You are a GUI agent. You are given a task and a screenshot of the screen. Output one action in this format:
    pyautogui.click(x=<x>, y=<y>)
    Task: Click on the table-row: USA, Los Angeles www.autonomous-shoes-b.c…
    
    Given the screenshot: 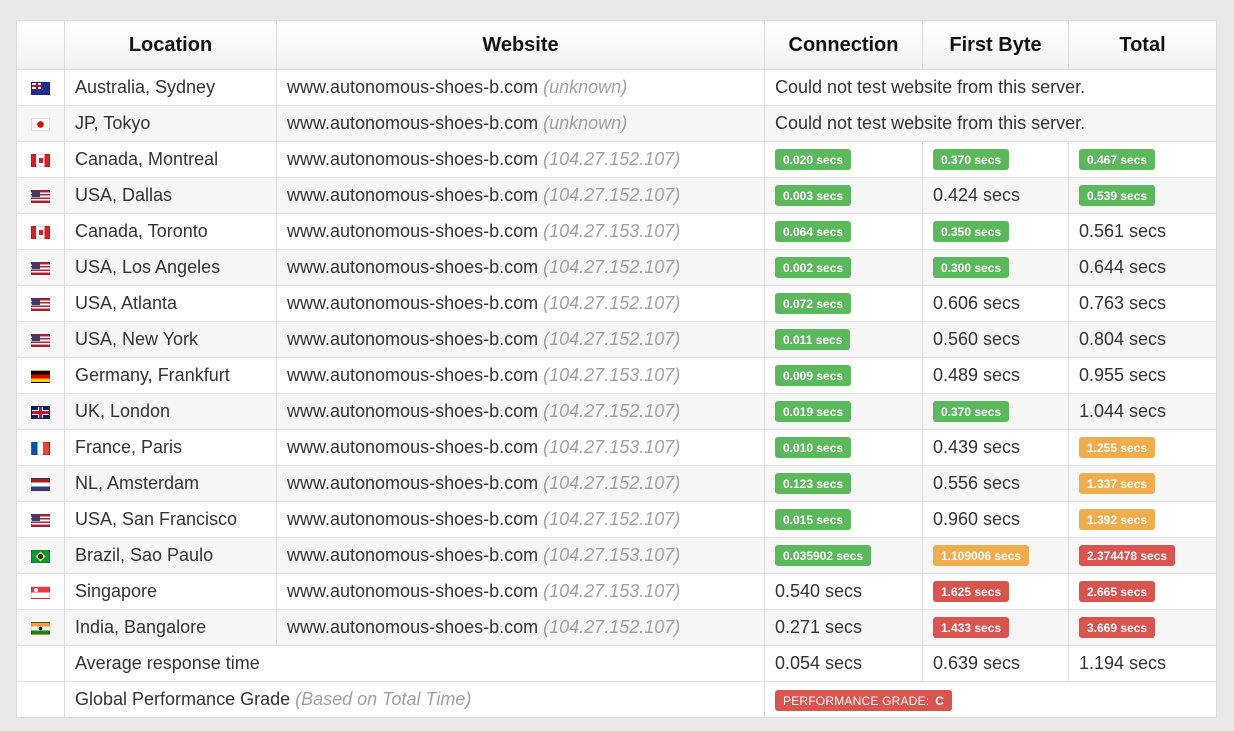 What is the action you would take?
    pyautogui.click(x=616, y=267)
    